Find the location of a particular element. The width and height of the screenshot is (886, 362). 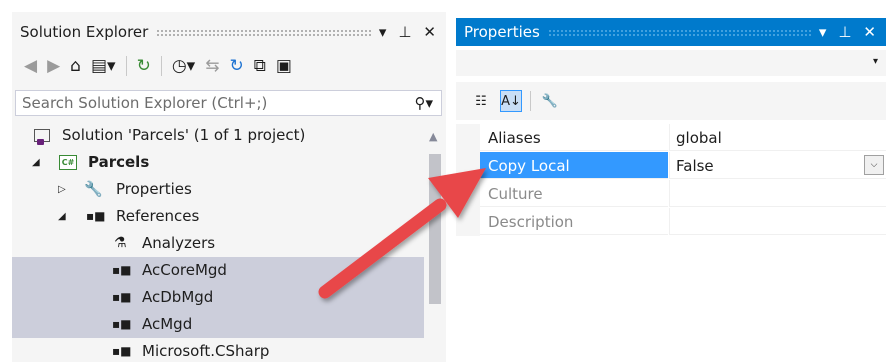

property-row-aliases: Aliases global is located at coordinates (671, 138).